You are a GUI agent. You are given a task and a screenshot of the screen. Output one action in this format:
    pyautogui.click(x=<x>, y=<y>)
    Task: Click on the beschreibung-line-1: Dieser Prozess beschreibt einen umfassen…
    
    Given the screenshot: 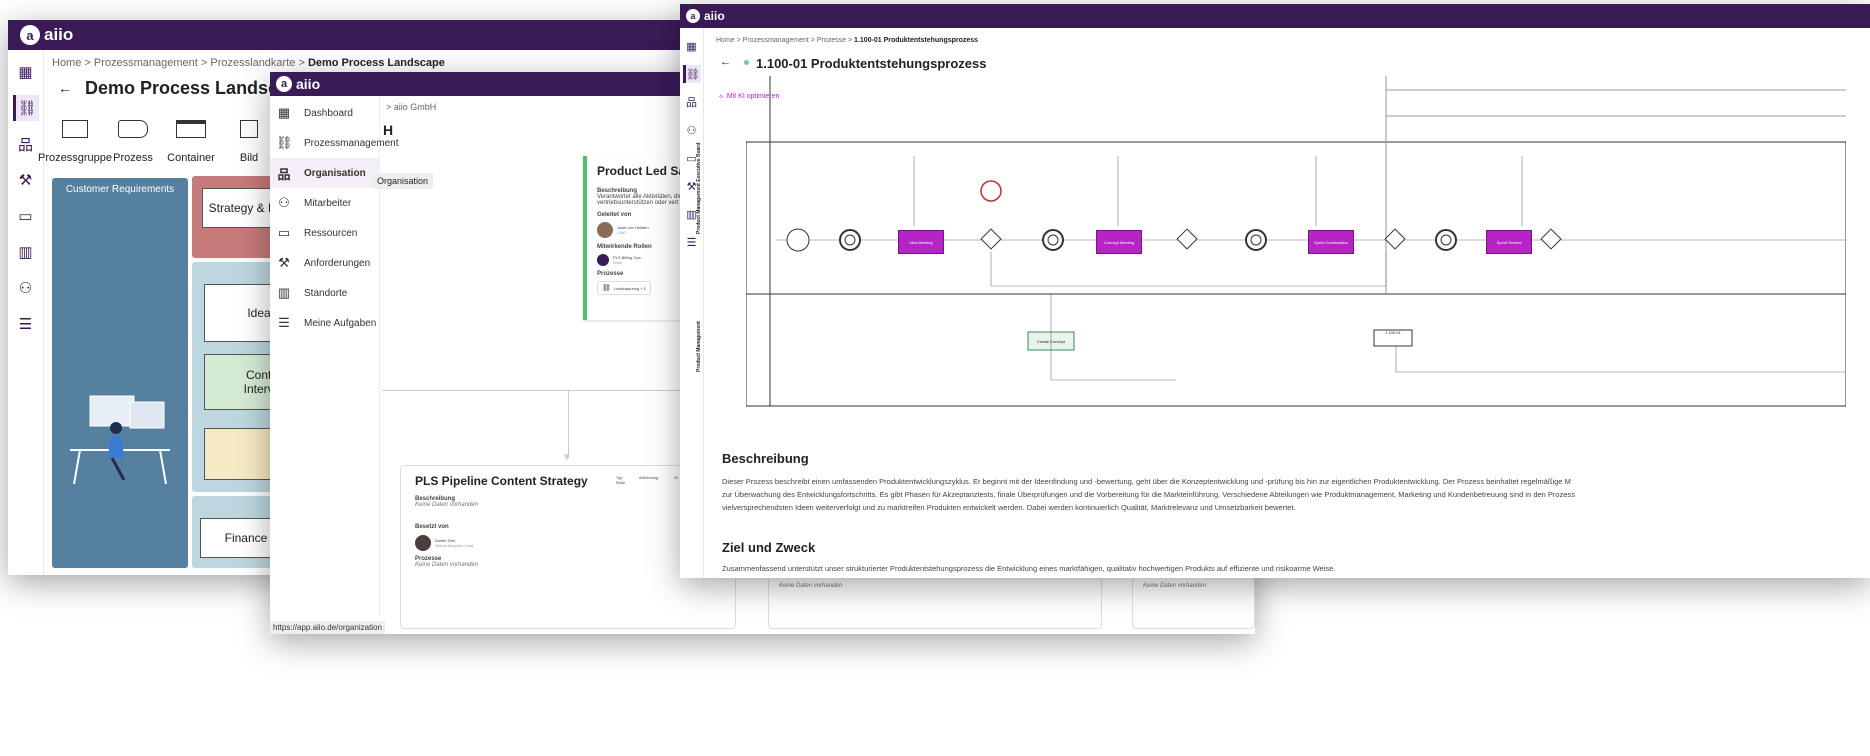 What is the action you would take?
    pyautogui.click(x=1146, y=481)
    